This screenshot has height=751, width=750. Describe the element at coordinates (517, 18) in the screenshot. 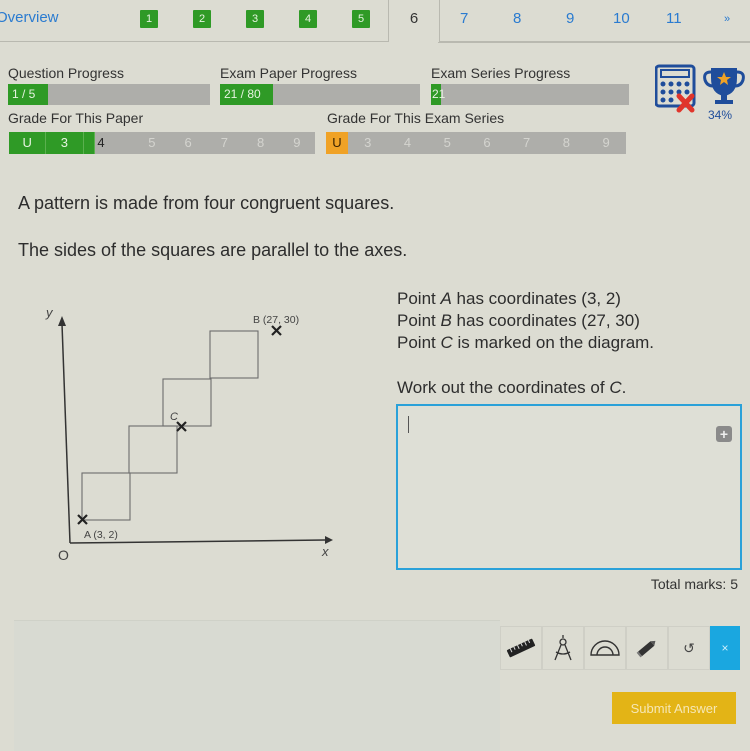

I see `question-link-8: 8` at that location.